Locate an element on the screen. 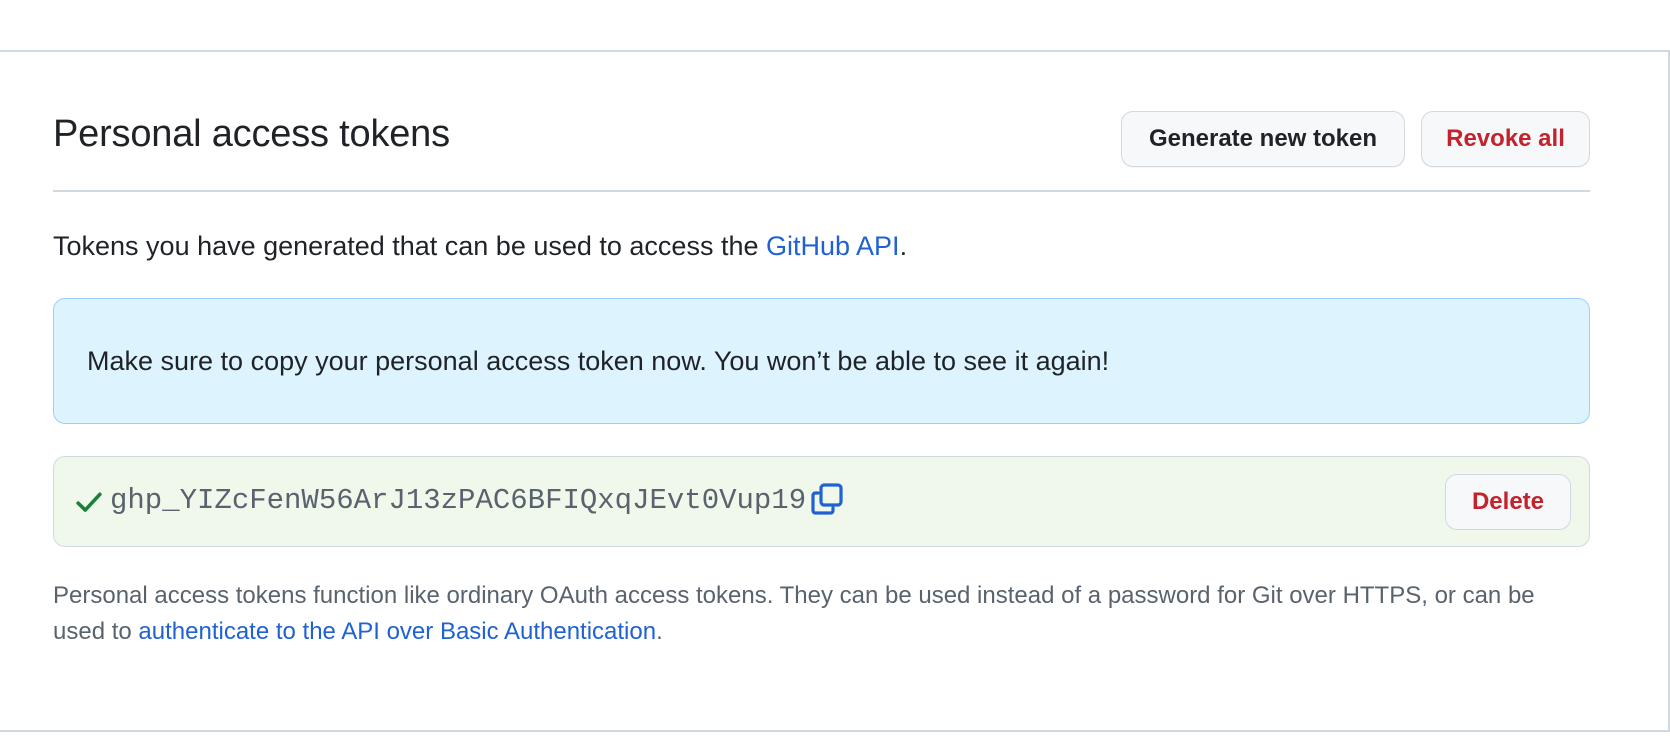 Image resolution: width=1670 pixels, height=736 pixels. generate-new-token-button: Generate new token is located at coordinates (1263, 139).